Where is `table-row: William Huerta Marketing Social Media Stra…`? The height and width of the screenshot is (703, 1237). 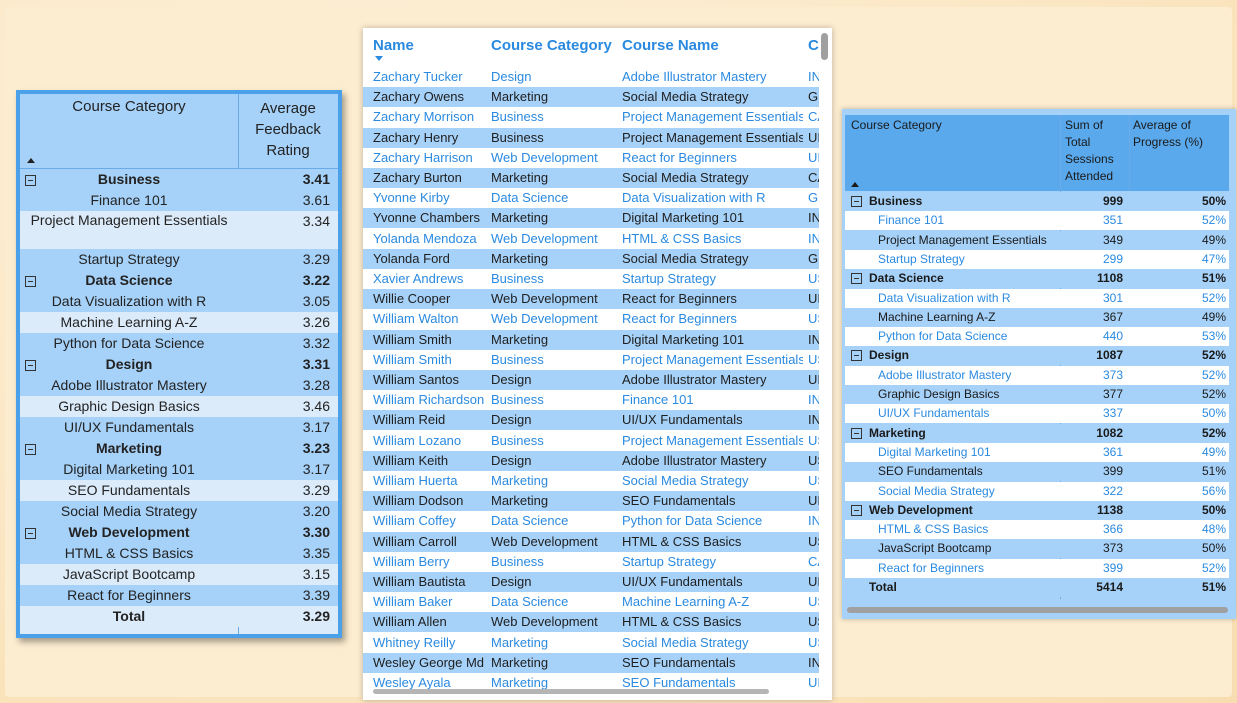
table-row: William Huerta Marketing Social Media Stra… is located at coordinates (591, 481).